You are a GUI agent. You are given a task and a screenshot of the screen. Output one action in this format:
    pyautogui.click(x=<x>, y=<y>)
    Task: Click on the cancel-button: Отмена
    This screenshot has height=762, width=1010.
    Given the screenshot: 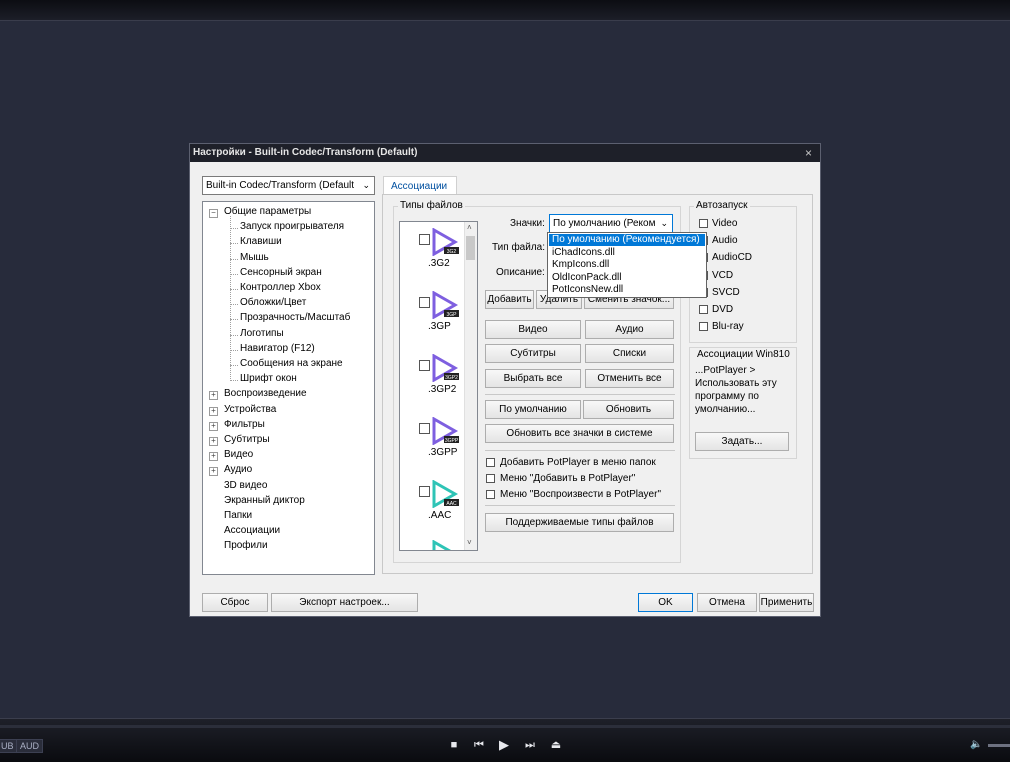 What is the action you would take?
    pyautogui.click(x=727, y=602)
    